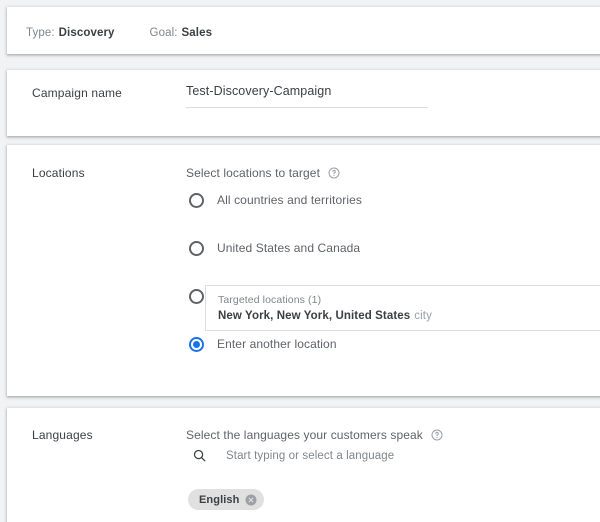 This screenshot has height=522, width=600. What do you see at coordinates (119, 33) in the screenshot?
I see `campaign-summary-row: Type: Discovery Goal: Sales` at bounding box center [119, 33].